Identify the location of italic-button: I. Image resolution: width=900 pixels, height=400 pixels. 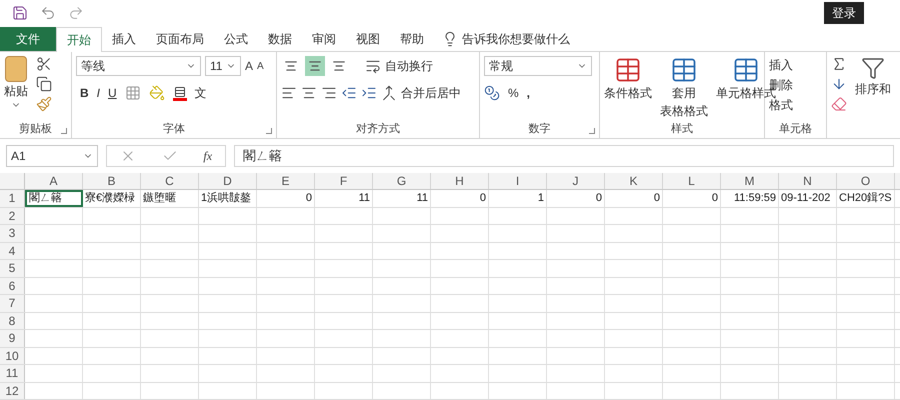
(98, 93).